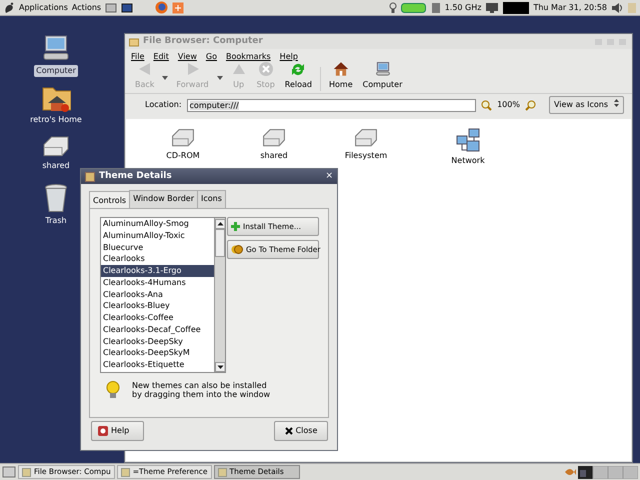 This screenshot has height=480, width=640. What do you see at coordinates (329, 175) in the screenshot?
I see `close-window-button: ×` at bounding box center [329, 175].